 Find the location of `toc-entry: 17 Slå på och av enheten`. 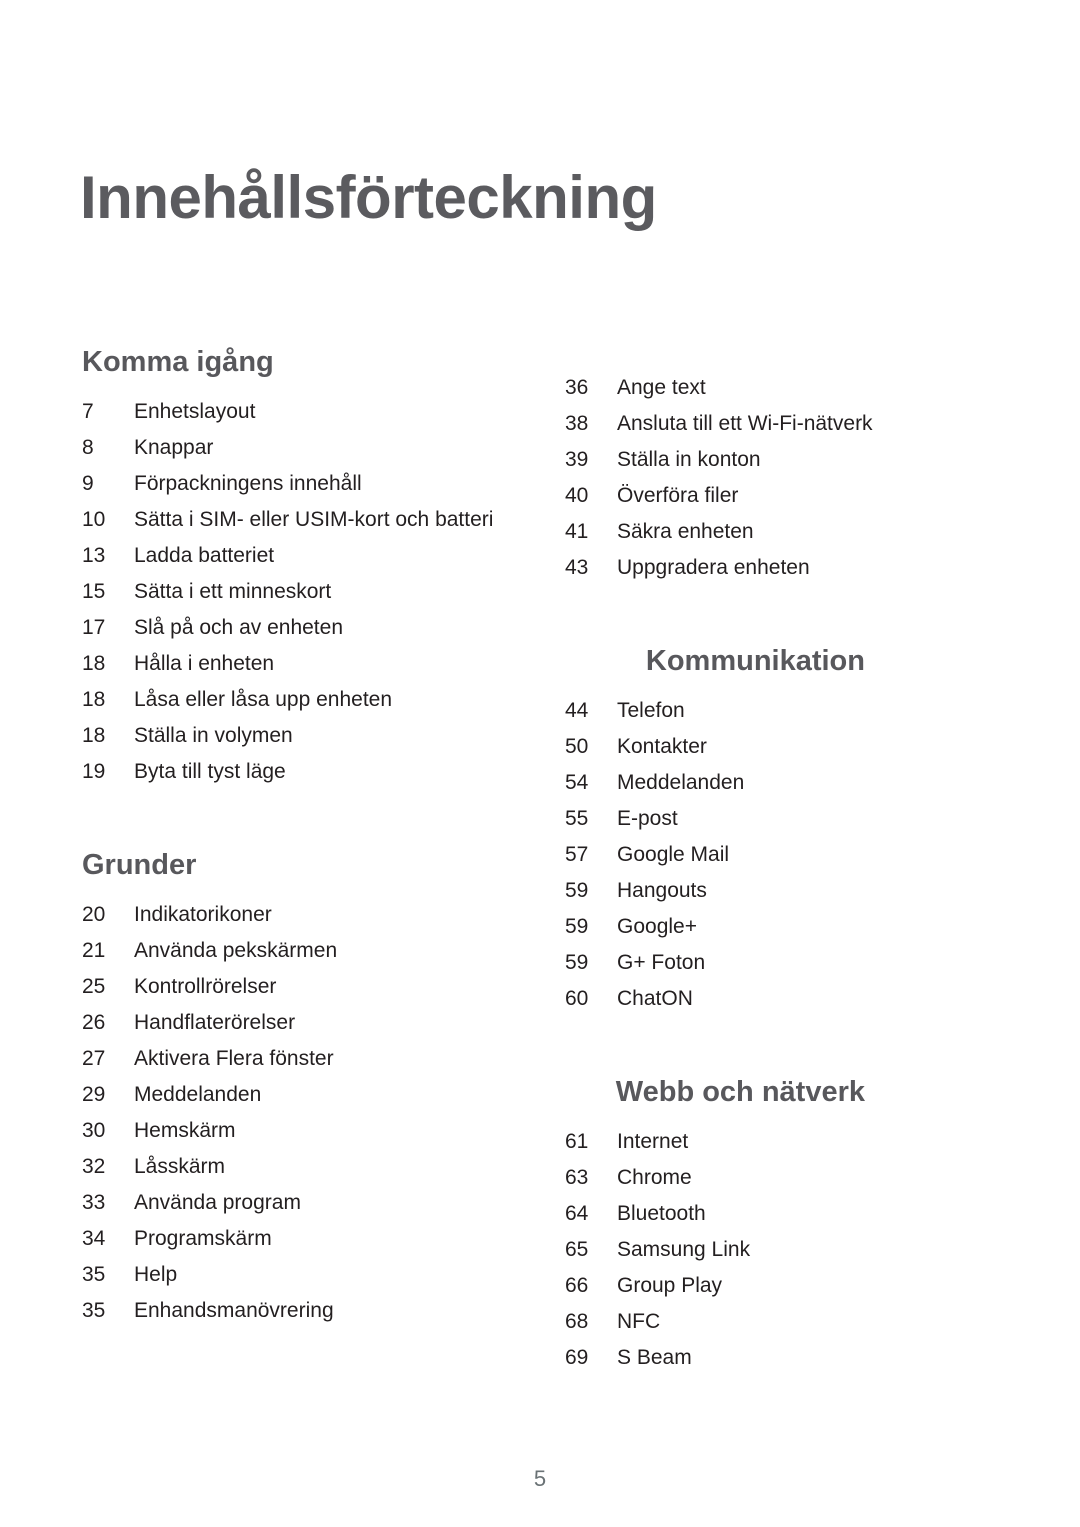

toc-entry: 17 Slå på och av enheten is located at coordinates (297, 628).